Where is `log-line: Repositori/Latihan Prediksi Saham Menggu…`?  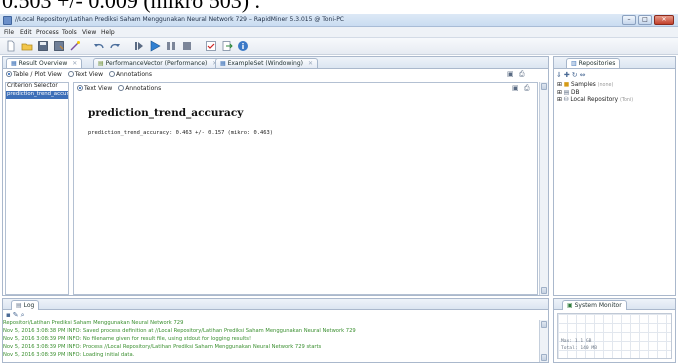
log-line: Repositori/Latihan Prediksi Saham Menggu… is located at coordinates (93, 323).